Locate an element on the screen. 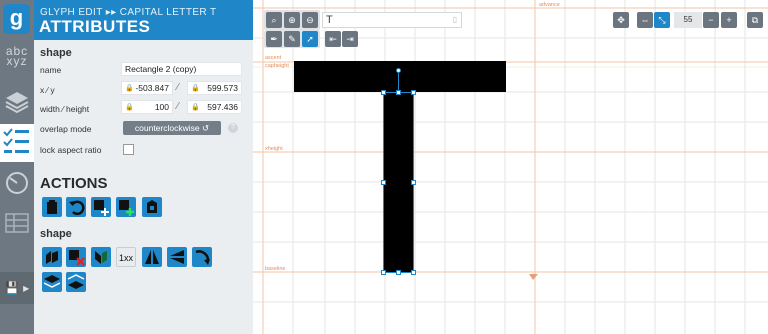 Image resolution: width=768 pixels, height=334 pixels. fit-glyph-icon: ⤡ is located at coordinates (662, 20).